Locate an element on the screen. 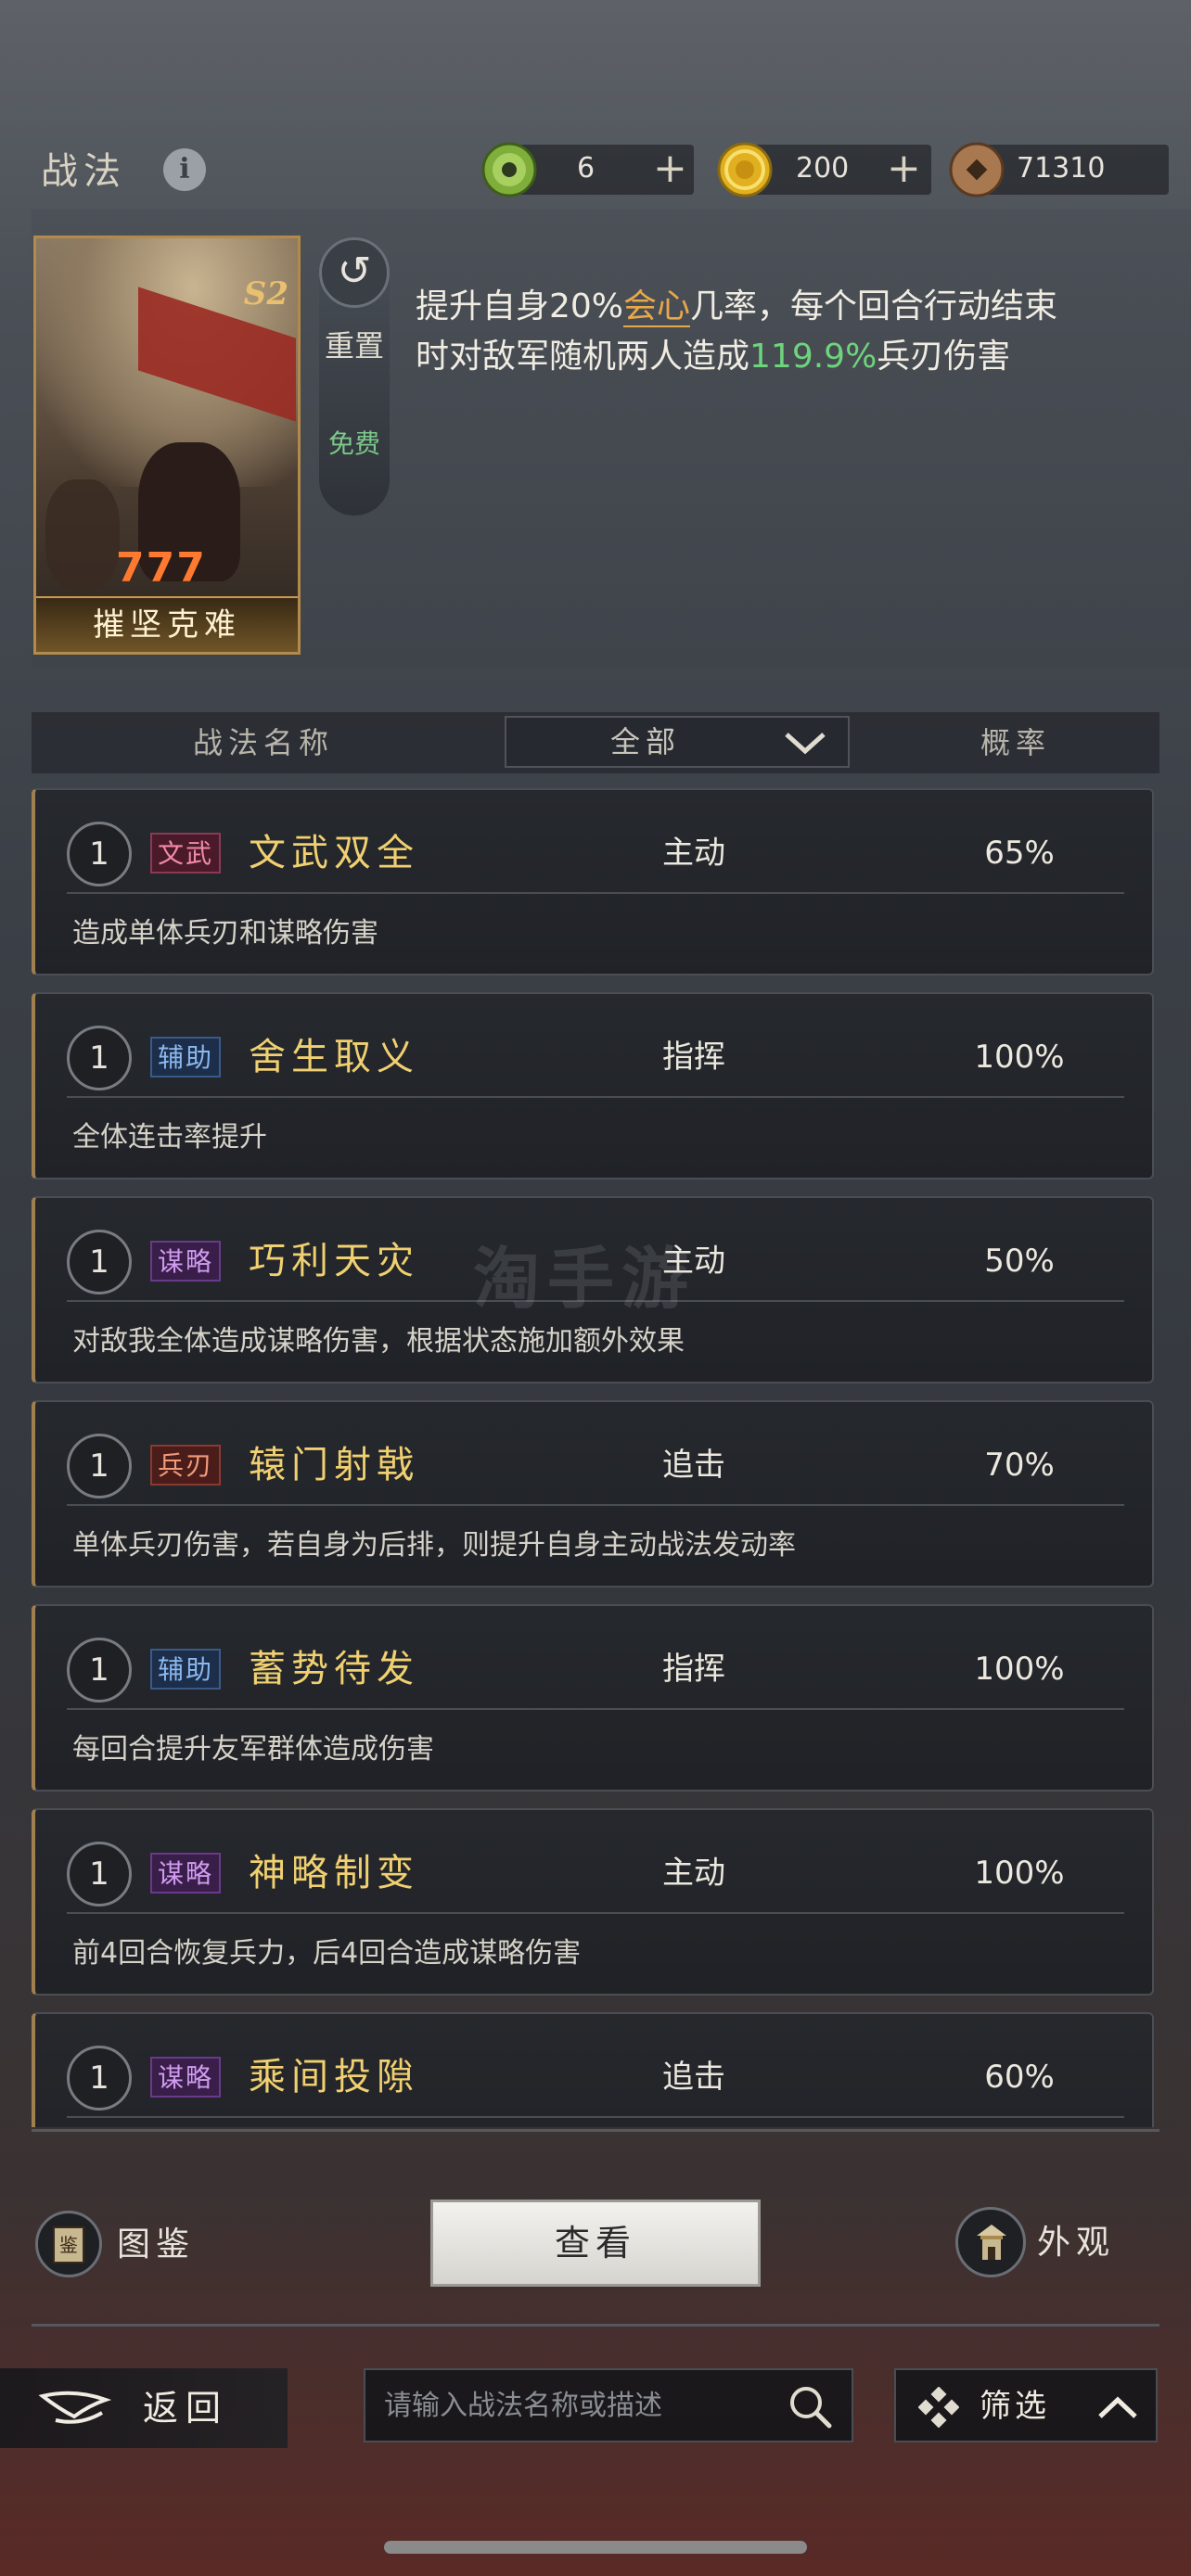 The image size is (1191, 2576). skill-row: 1 辅助 舍生取义 指挥 100% 全体连击率提升 is located at coordinates (593, 1086).